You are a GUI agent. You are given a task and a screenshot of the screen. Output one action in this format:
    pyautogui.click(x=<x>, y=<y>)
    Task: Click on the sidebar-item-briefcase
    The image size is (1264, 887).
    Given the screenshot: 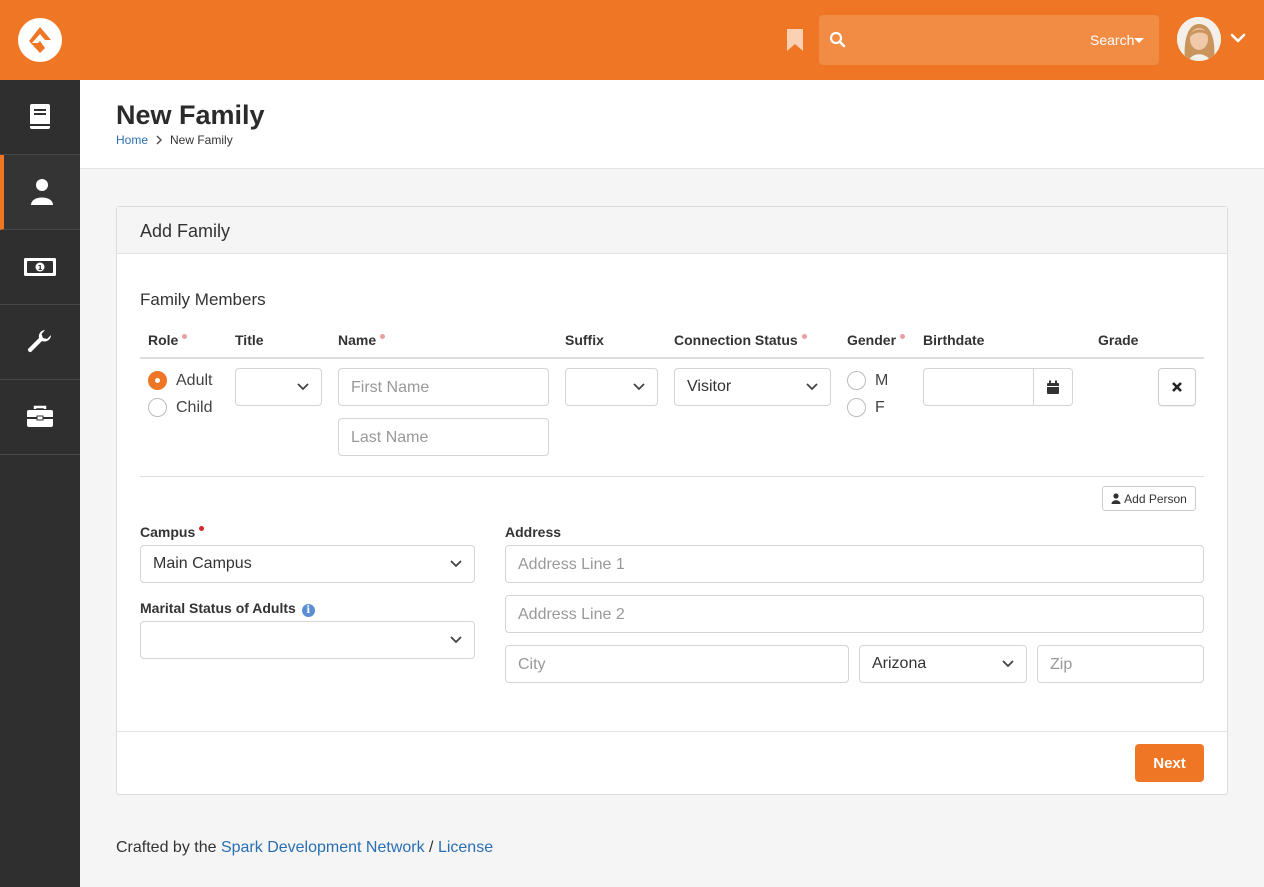 What is the action you would take?
    pyautogui.click(x=40, y=417)
    